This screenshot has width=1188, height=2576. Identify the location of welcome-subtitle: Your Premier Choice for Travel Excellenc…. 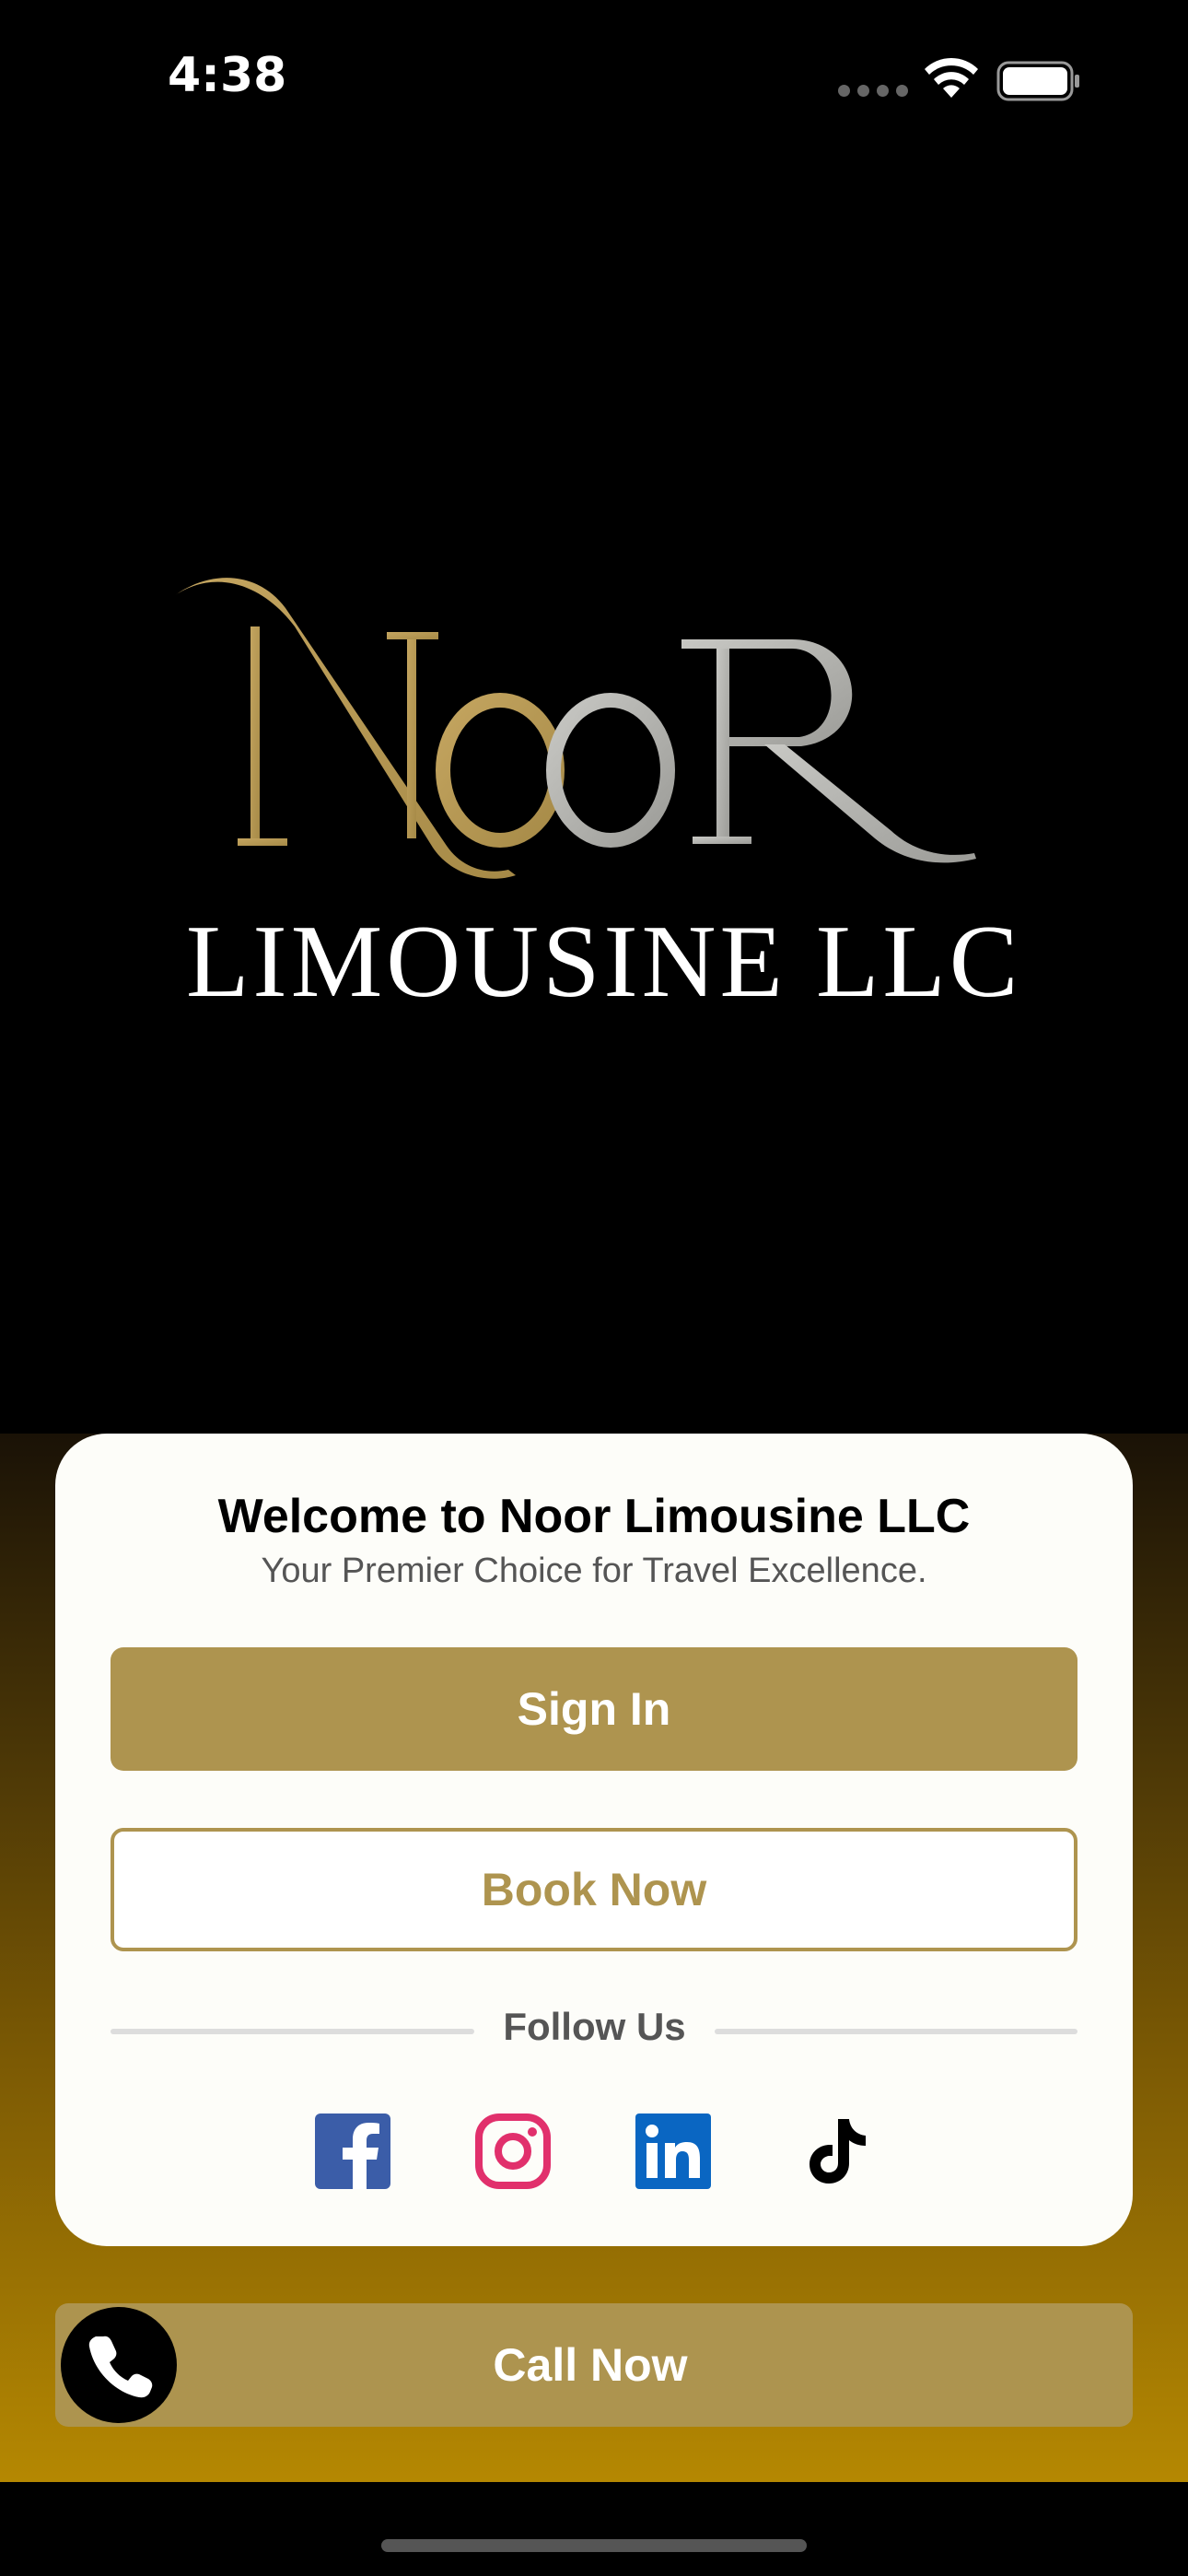
(594, 1570).